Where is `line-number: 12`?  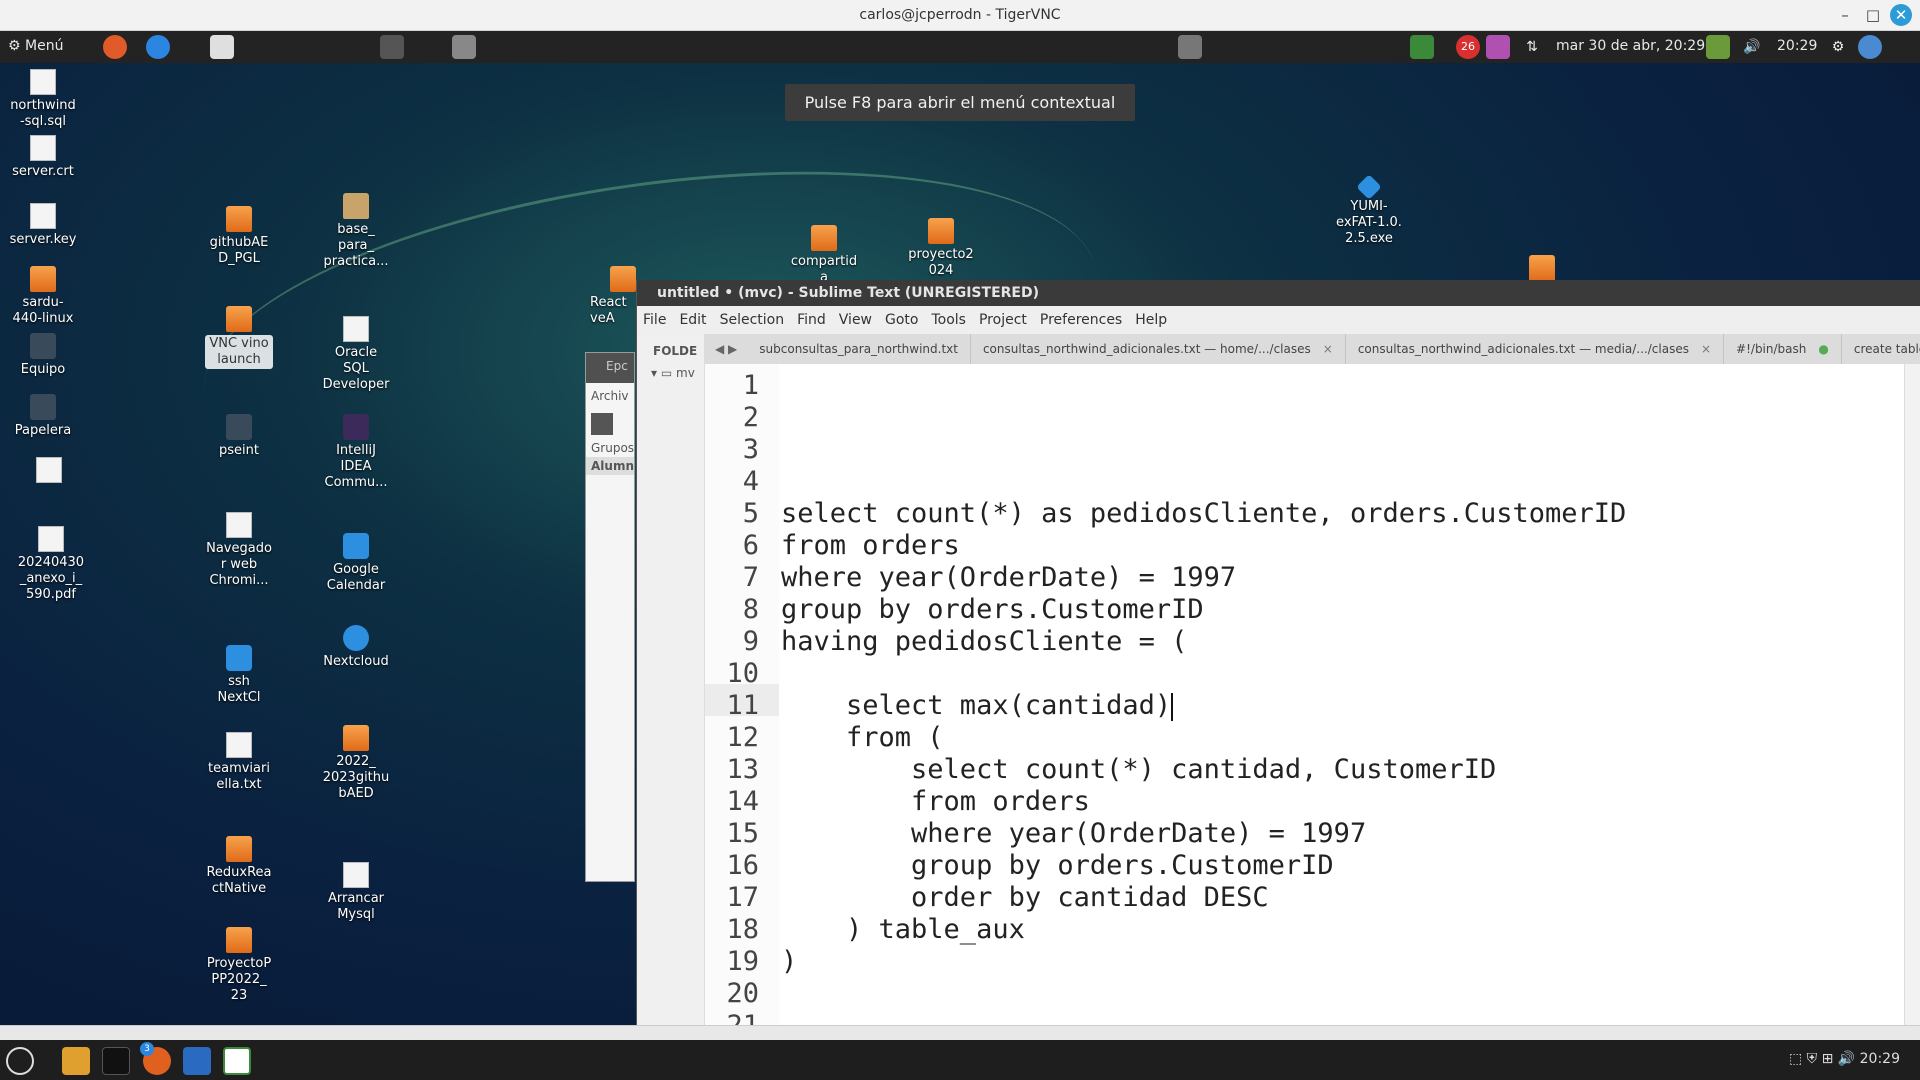 line-number: 12 is located at coordinates (742, 737).